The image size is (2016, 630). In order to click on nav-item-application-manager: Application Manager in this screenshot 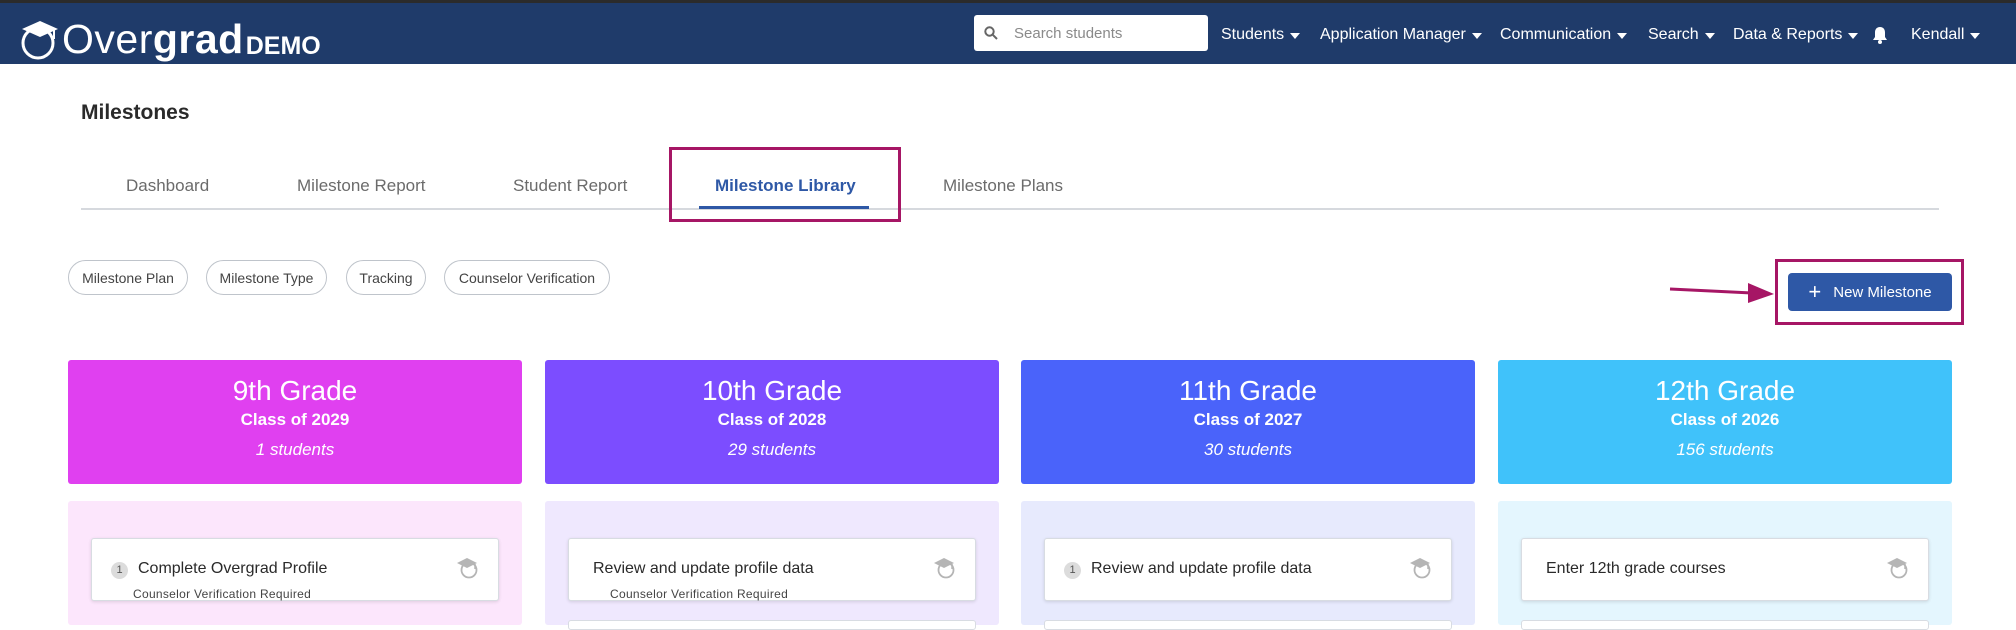, I will do `click(1401, 35)`.